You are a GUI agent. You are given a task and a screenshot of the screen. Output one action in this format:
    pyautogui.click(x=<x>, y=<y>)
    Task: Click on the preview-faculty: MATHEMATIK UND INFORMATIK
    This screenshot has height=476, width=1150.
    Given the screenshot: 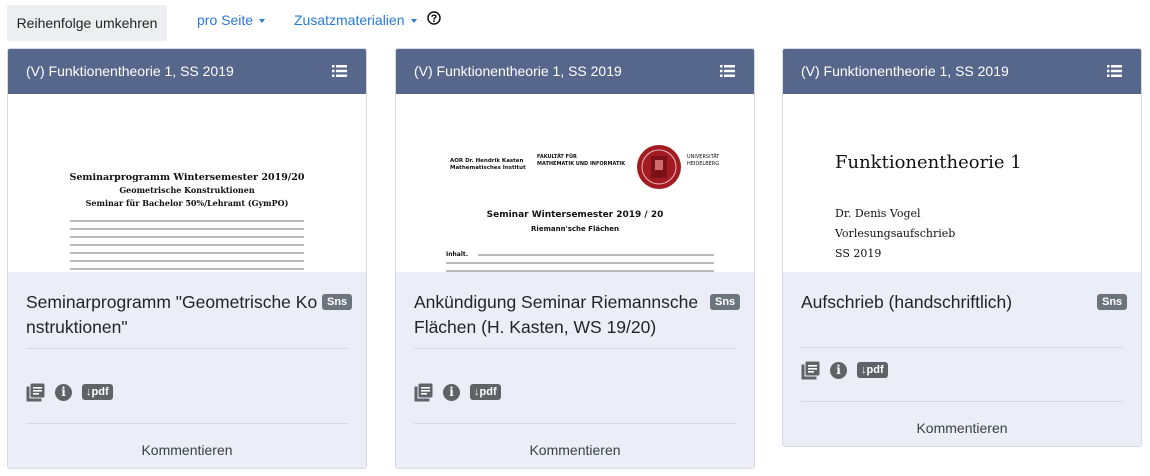 What is the action you would take?
    pyautogui.click(x=581, y=164)
    